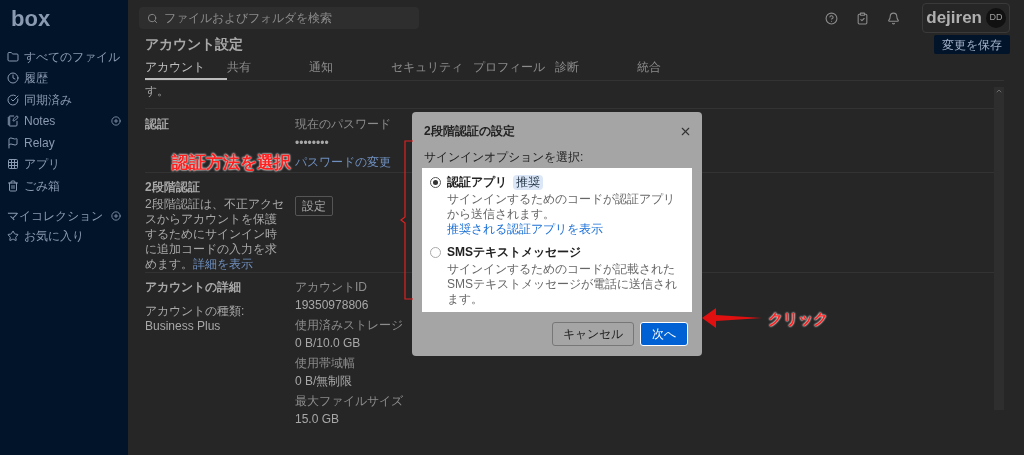  What do you see at coordinates (13, 121) in the screenshot?
I see `notes-icon` at bounding box center [13, 121].